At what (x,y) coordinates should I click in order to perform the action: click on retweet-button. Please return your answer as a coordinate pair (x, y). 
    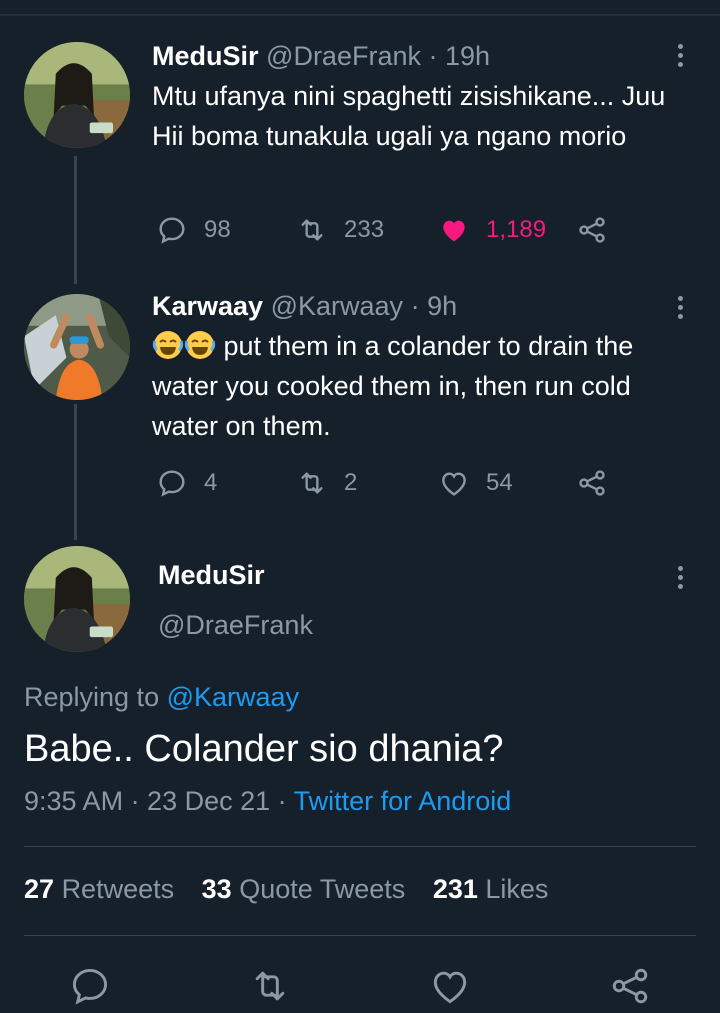
    Looking at the image, I should click on (270, 986).